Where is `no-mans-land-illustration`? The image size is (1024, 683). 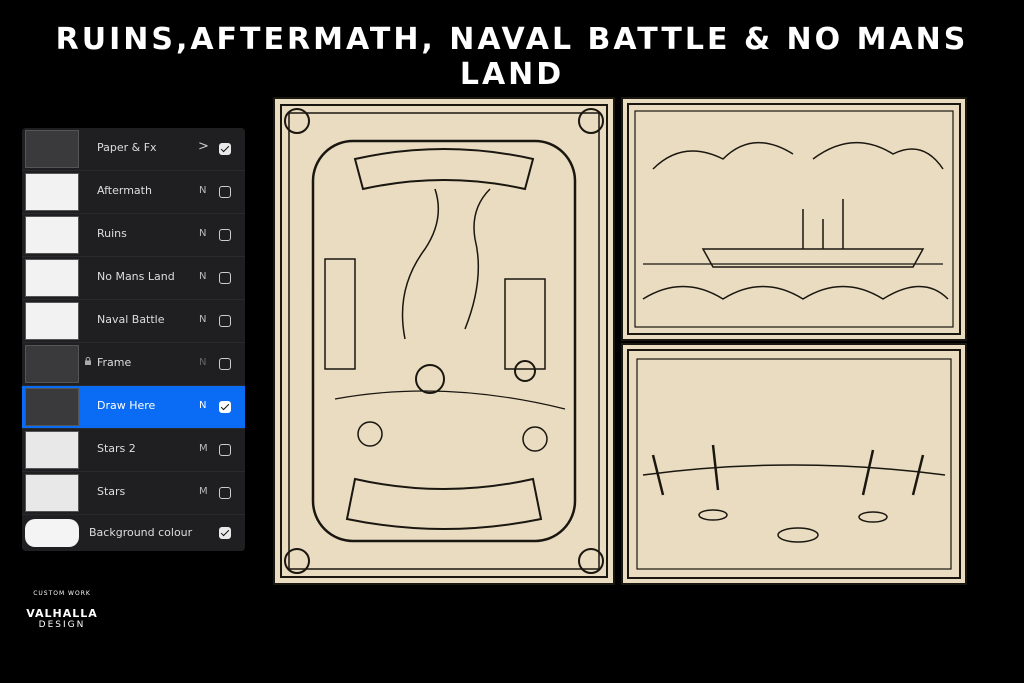 no-mans-land-illustration is located at coordinates (794, 464).